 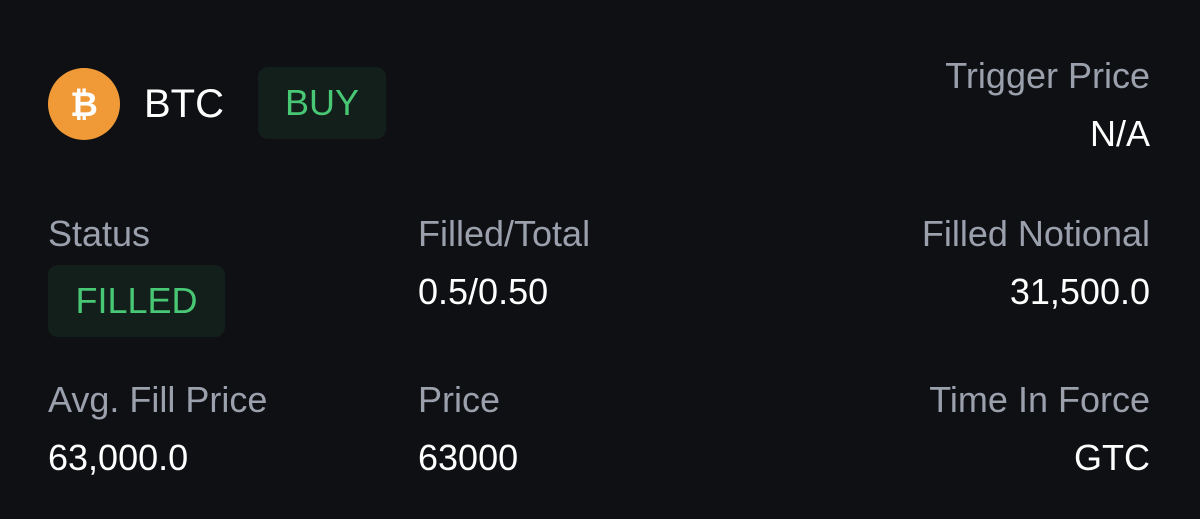 What do you see at coordinates (184, 104) in the screenshot?
I see `coin-symbol: BTC` at bounding box center [184, 104].